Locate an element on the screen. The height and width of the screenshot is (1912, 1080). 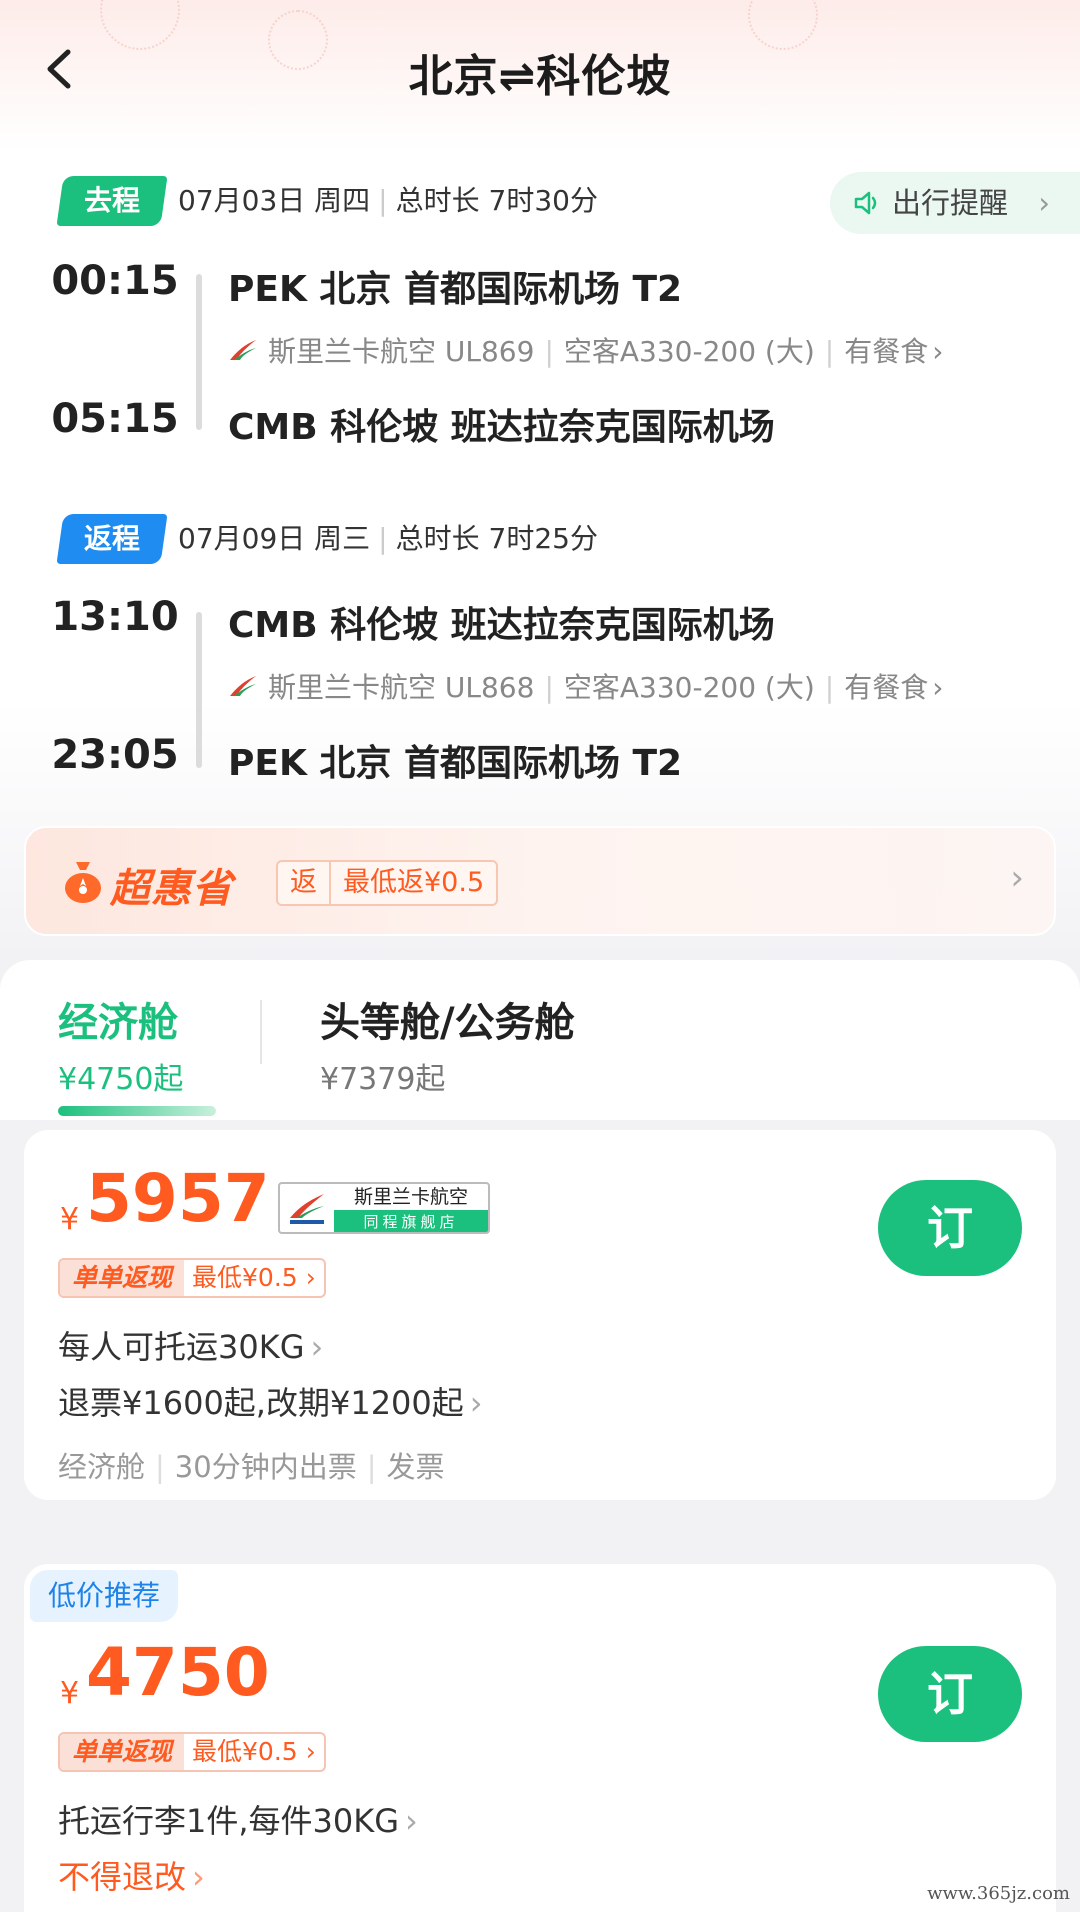
outbound-date: 07月03日 周四 is located at coordinates (274, 200).